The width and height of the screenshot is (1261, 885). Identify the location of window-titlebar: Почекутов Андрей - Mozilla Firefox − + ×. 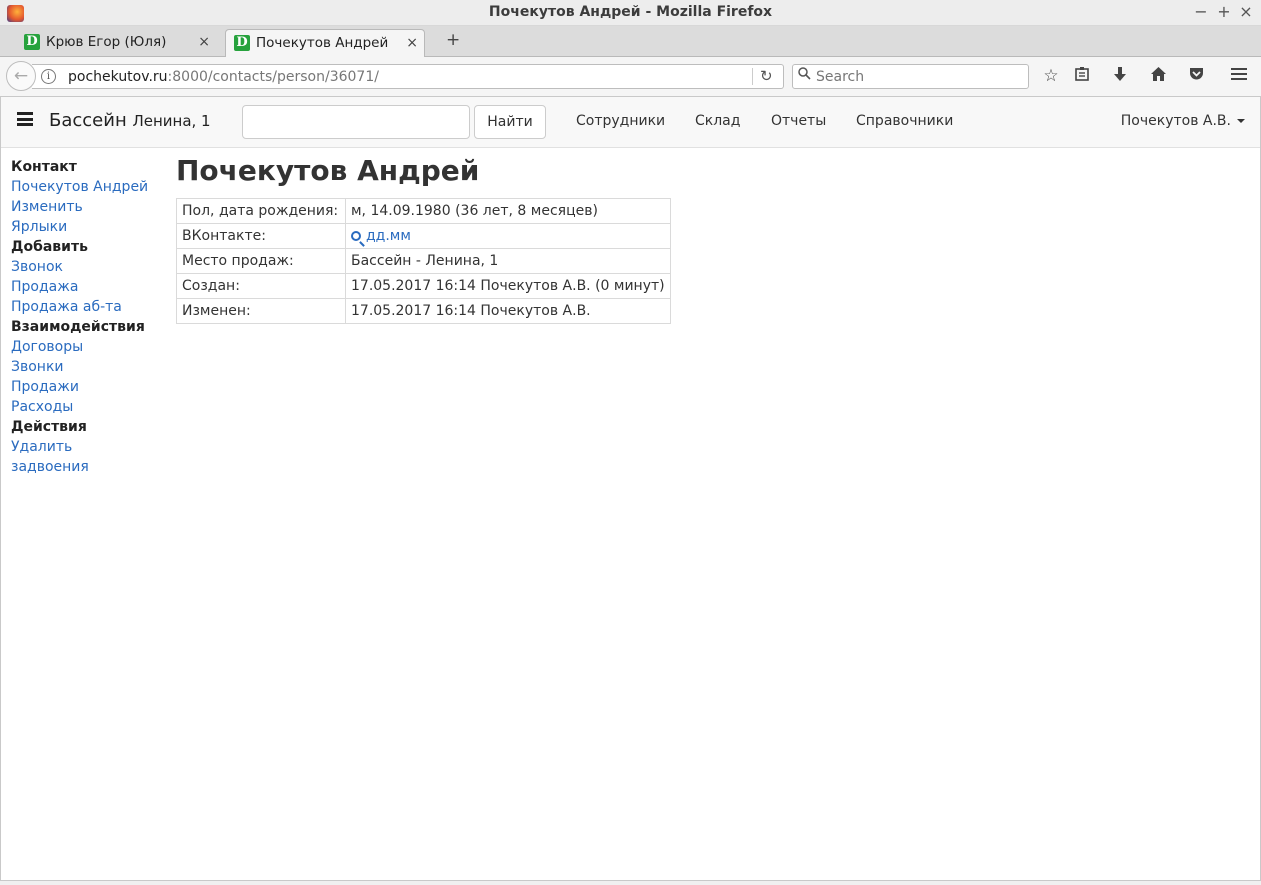
(630, 13).